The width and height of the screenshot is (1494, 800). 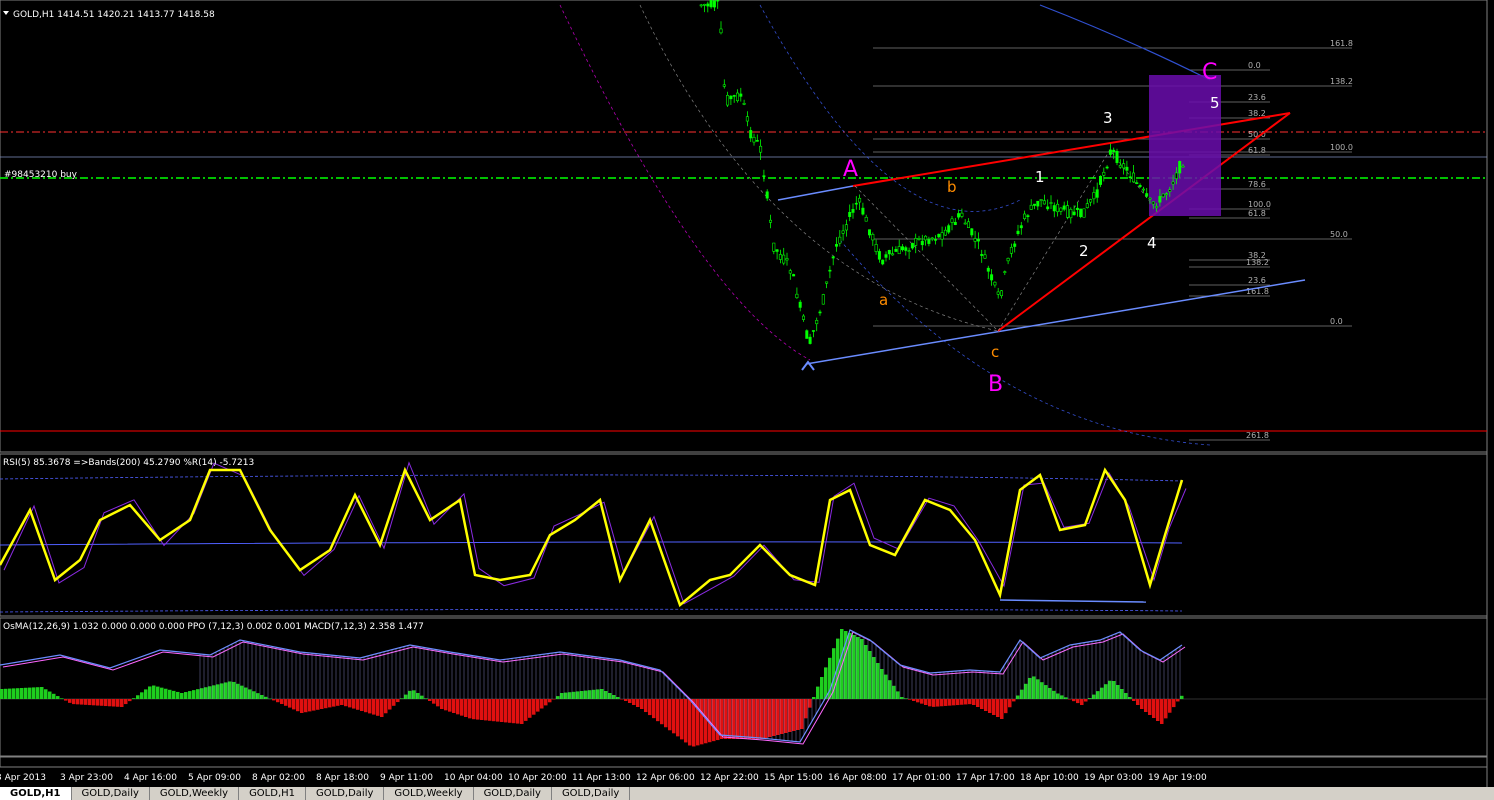 What do you see at coordinates (342, 778) in the screenshot?
I see `time-axis-label: 8 Apr 18:00` at bounding box center [342, 778].